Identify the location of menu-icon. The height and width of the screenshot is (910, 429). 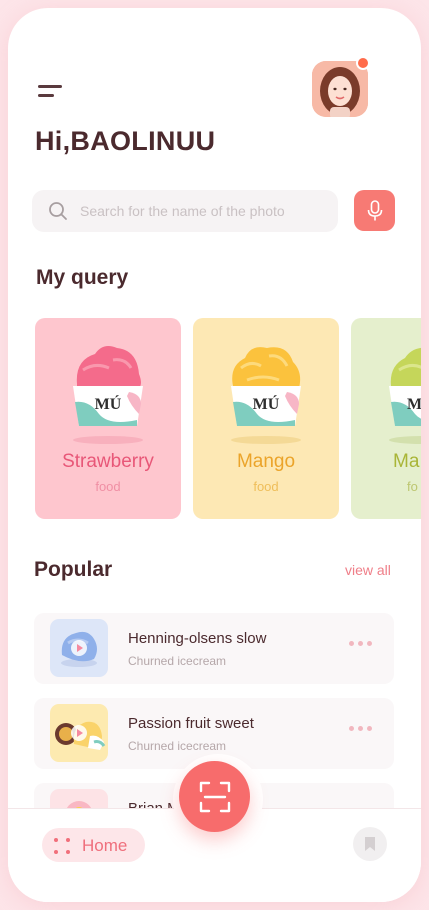
(53, 94).